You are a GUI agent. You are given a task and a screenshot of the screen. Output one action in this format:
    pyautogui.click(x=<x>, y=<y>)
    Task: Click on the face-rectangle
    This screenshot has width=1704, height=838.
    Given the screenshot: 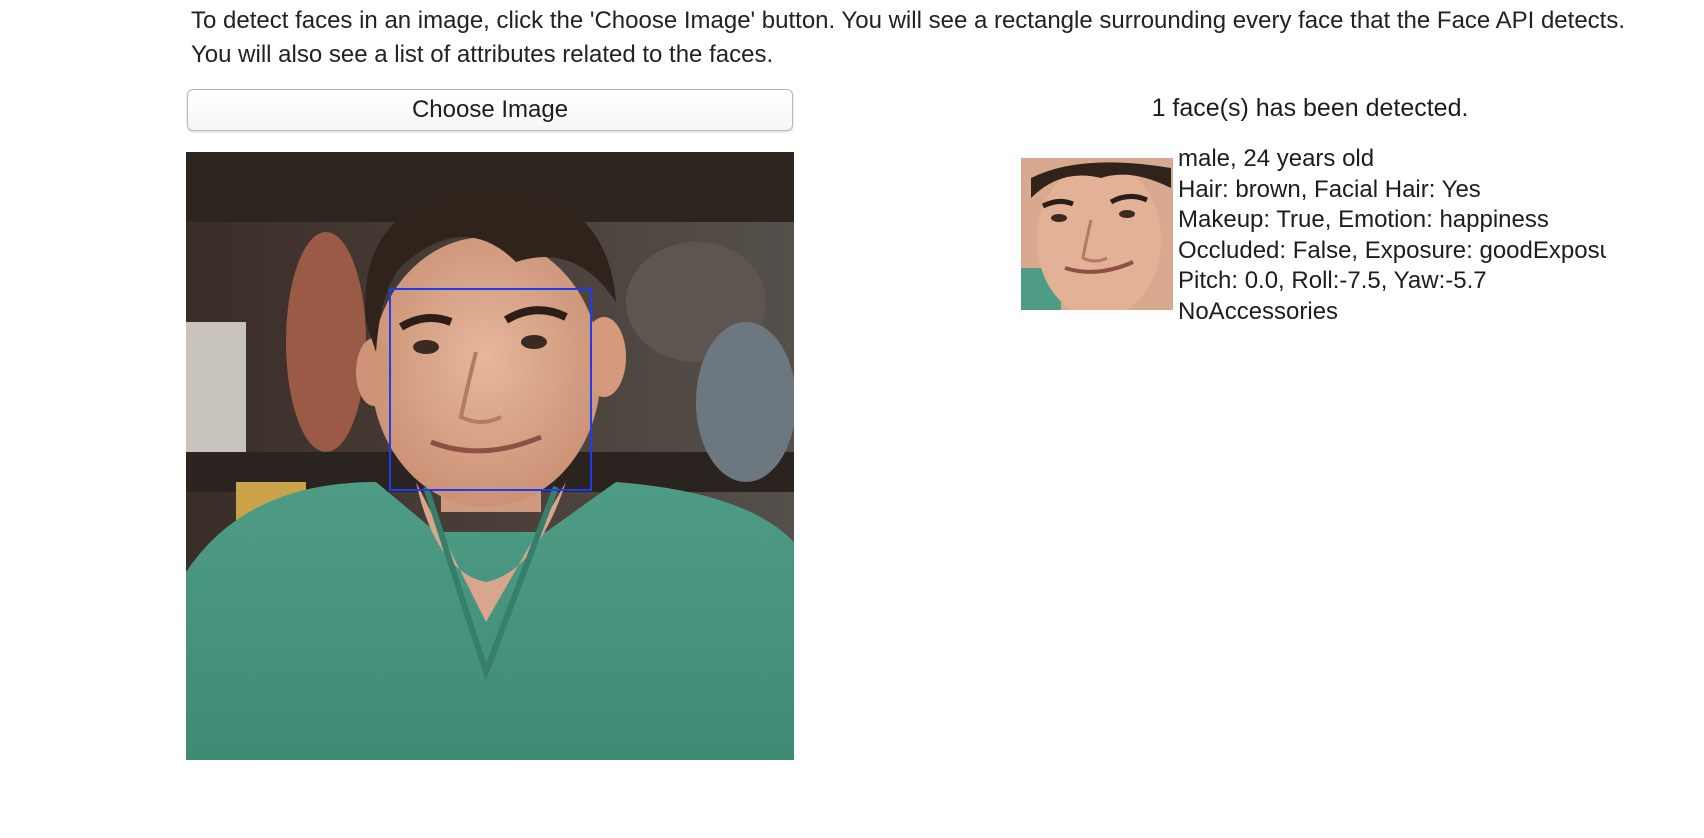 What is the action you would take?
    pyautogui.click(x=490, y=389)
    